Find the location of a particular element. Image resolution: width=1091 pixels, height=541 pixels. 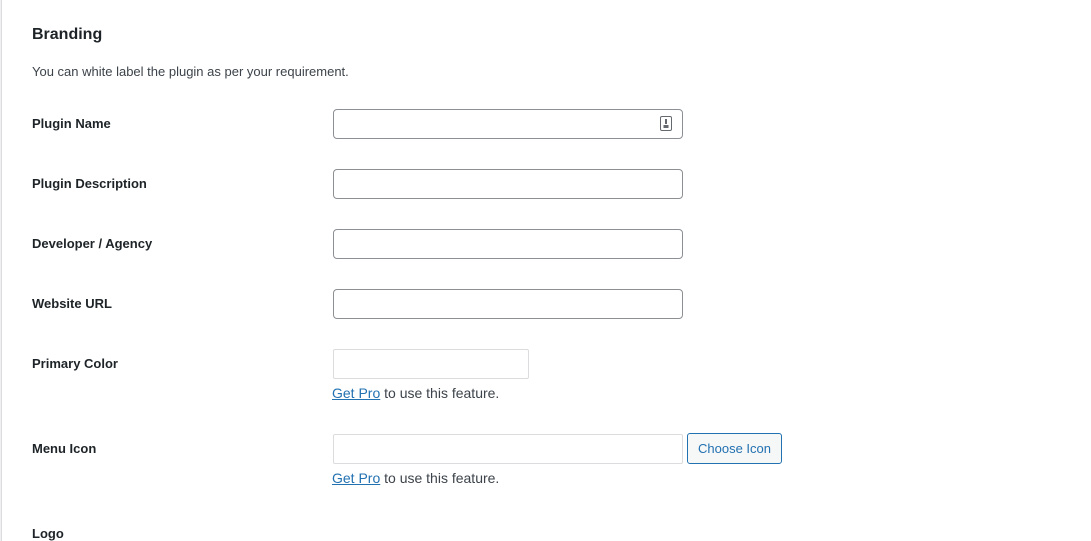

plugin-name-label: Plugin Name is located at coordinates (71, 123).